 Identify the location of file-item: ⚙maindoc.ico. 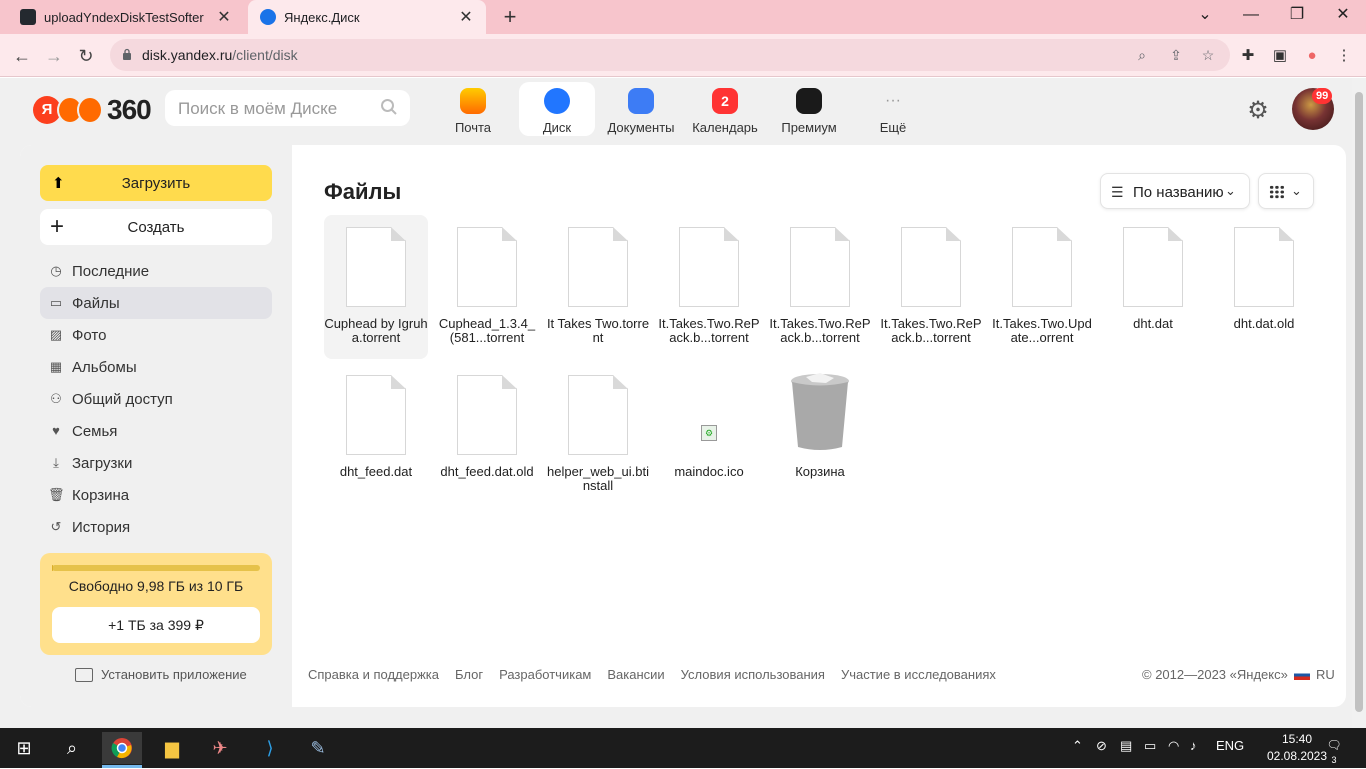
(709, 435).